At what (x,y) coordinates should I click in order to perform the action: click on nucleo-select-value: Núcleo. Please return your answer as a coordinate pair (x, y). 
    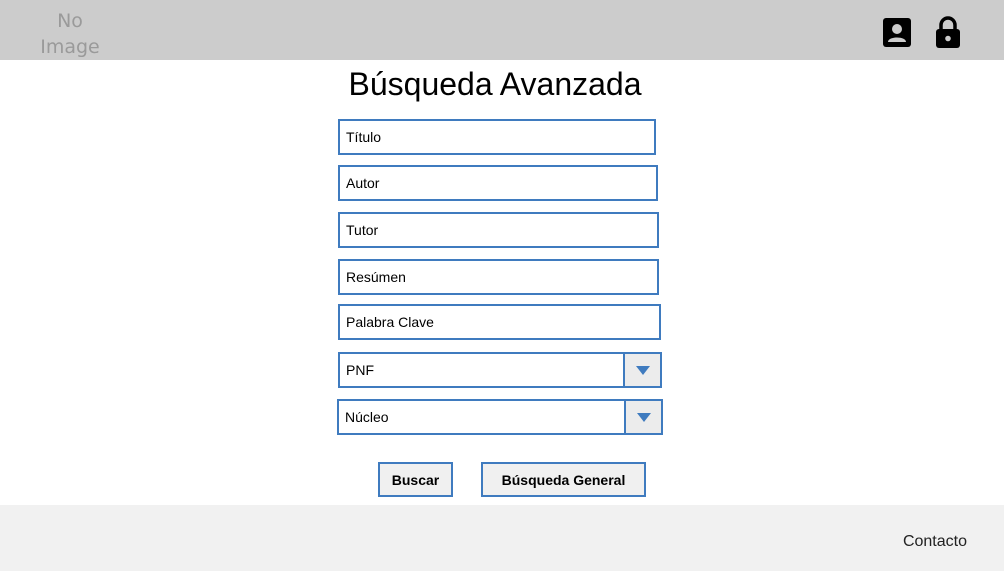
    Looking at the image, I should click on (367, 417).